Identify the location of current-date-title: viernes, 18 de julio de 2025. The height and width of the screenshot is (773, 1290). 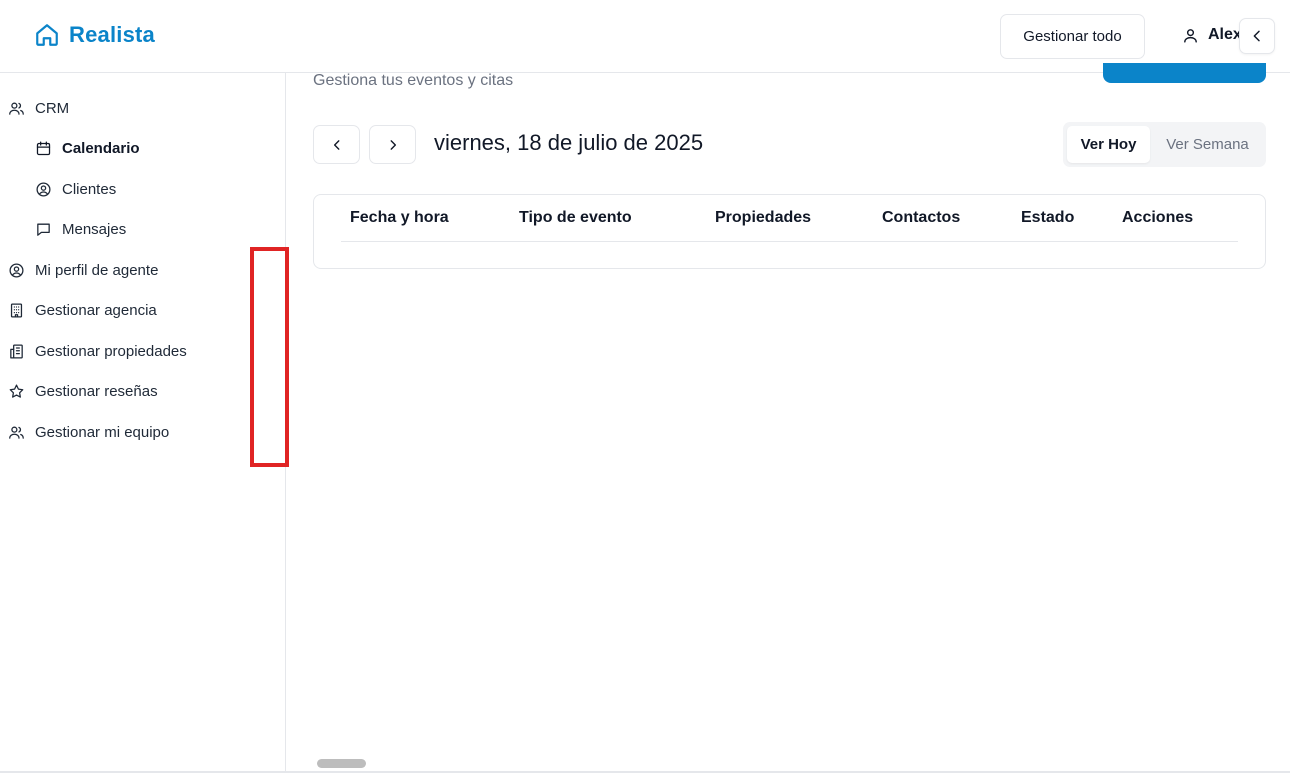
(569, 142).